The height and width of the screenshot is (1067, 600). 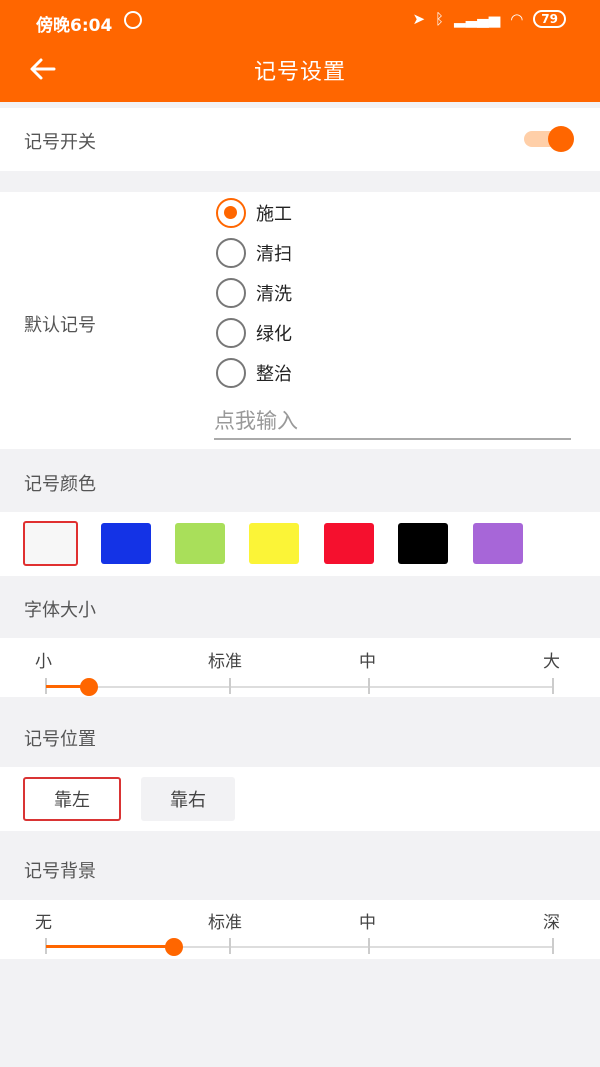 I want to click on mark-background-label: 记号背景, so click(x=60, y=871).